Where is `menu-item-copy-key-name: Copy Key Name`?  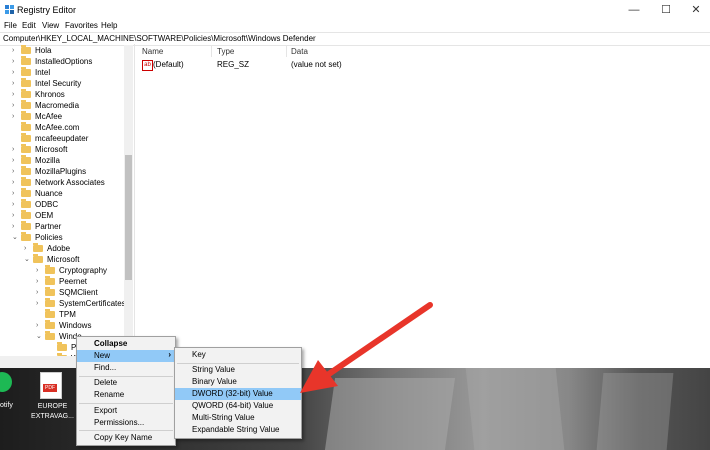 menu-item-copy-key-name: Copy Key Name is located at coordinates (126, 438).